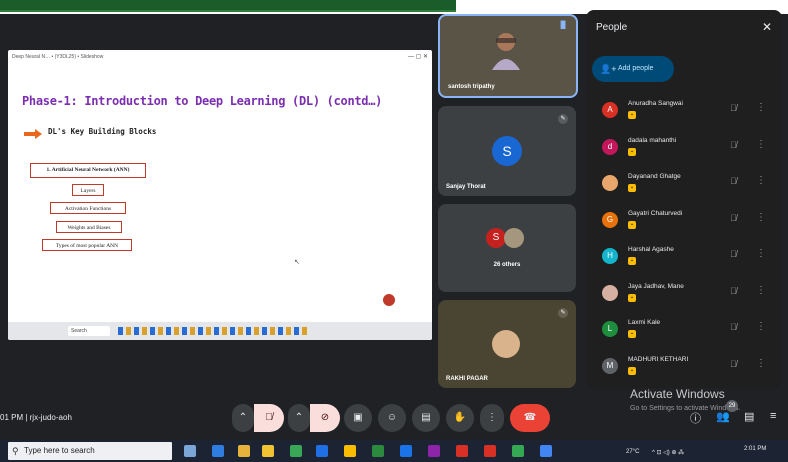 The image size is (788, 462). I want to click on info-icon: ⓘ, so click(695, 418).